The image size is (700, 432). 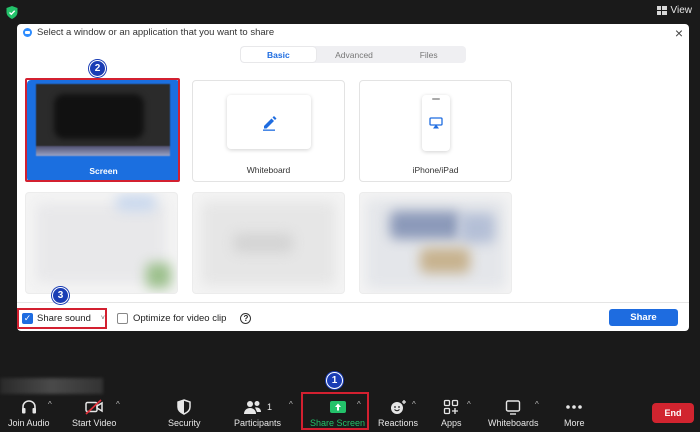 What do you see at coordinates (398, 423) in the screenshot?
I see `reactions-label: Reactions` at bounding box center [398, 423].